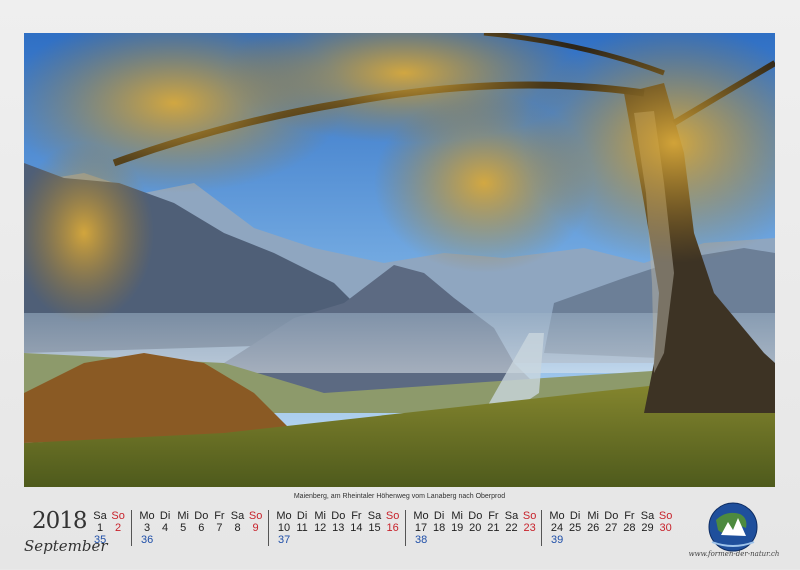 The height and width of the screenshot is (570, 800). What do you see at coordinates (356, 528) in the screenshot?
I see `day-number: 14` at bounding box center [356, 528].